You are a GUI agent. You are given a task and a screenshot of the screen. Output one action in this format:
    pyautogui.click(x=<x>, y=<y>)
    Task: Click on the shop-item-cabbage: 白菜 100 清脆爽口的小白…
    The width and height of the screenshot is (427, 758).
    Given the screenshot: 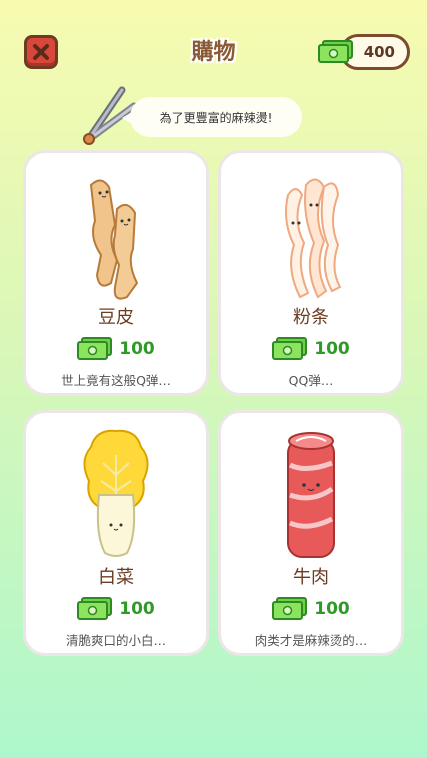 What is the action you would take?
    pyautogui.click(x=116, y=533)
    